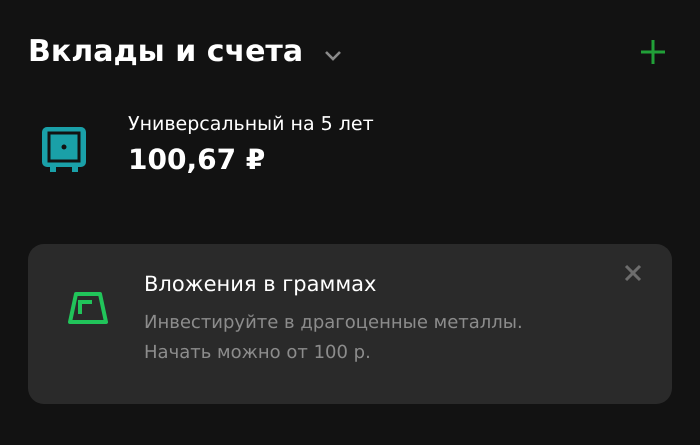 The width and height of the screenshot is (700, 445). What do you see at coordinates (334, 338) in the screenshot?
I see `promo-text: Инвестируйте в драгоценные металлы. Начать можно от 100 р.` at bounding box center [334, 338].